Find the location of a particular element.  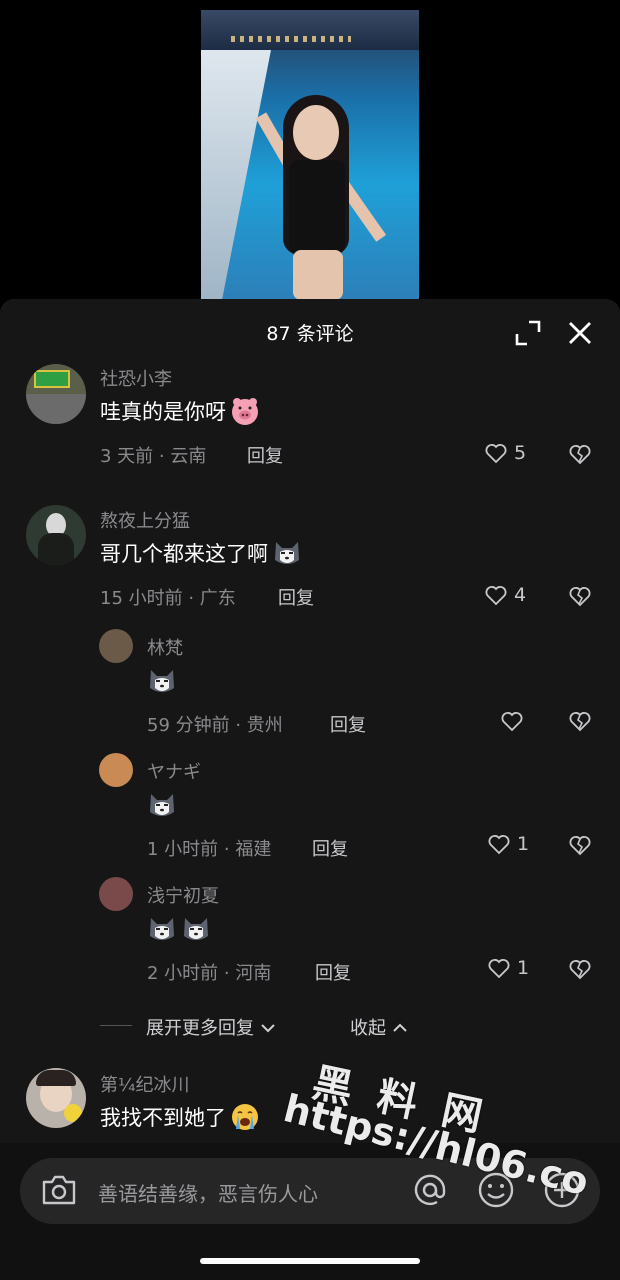

like-button: 4 is located at coordinates (505, 595).